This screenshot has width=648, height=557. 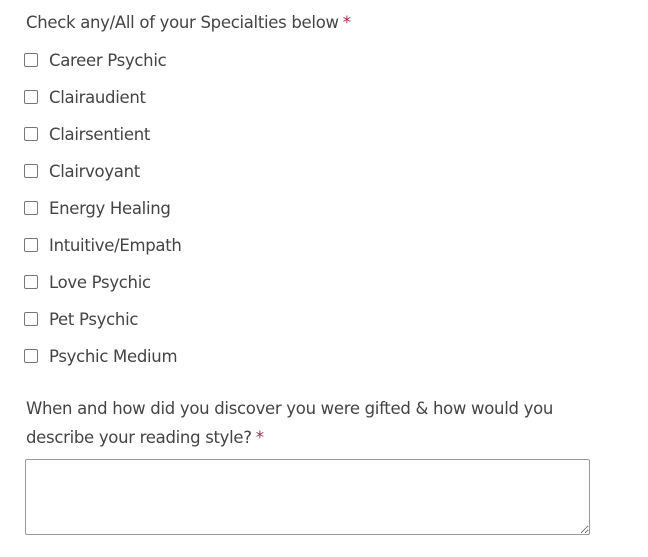 I want to click on checkbox-option-clairvoyant: Clairvoyant, so click(x=82, y=171).